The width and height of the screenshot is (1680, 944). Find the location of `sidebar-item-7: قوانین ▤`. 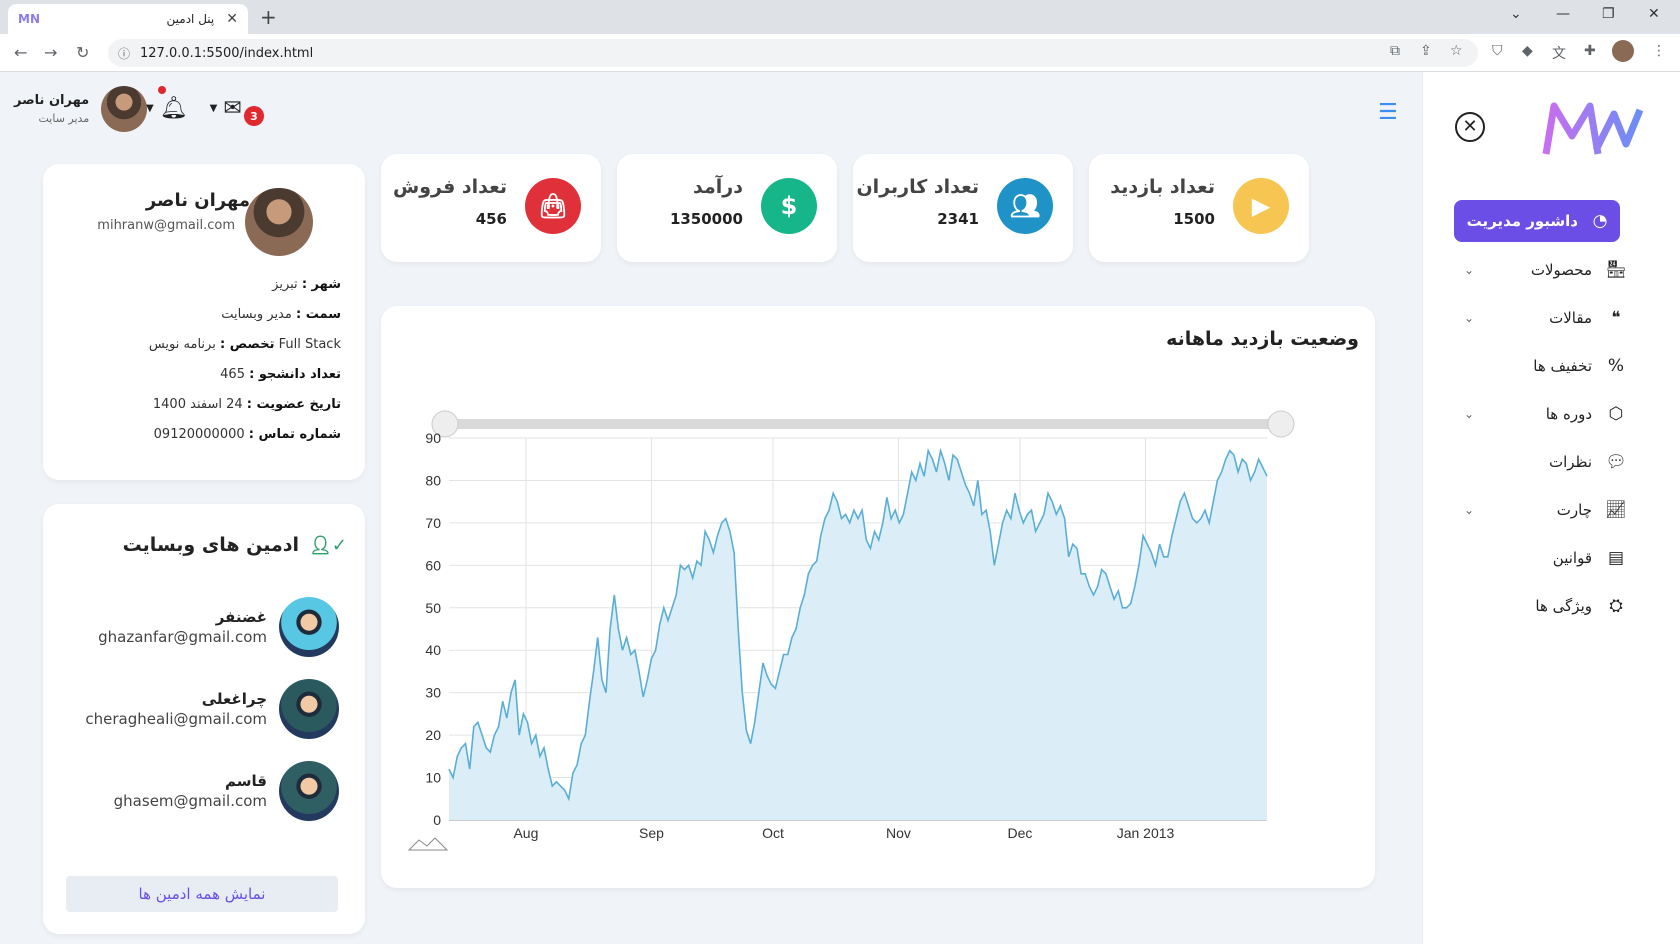

sidebar-item-7: قوانین ▤ is located at coordinates (1551, 558).